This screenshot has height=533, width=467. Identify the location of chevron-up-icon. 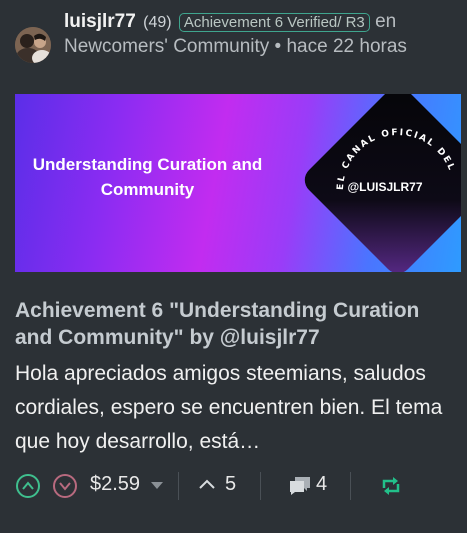
(207, 484).